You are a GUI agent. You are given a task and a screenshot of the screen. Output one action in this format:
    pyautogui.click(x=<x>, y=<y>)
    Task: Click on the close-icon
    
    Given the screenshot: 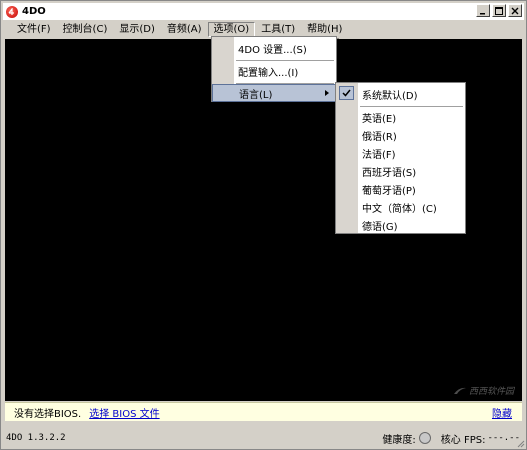 What is the action you would take?
    pyautogui.click(x=515, y=10)
    